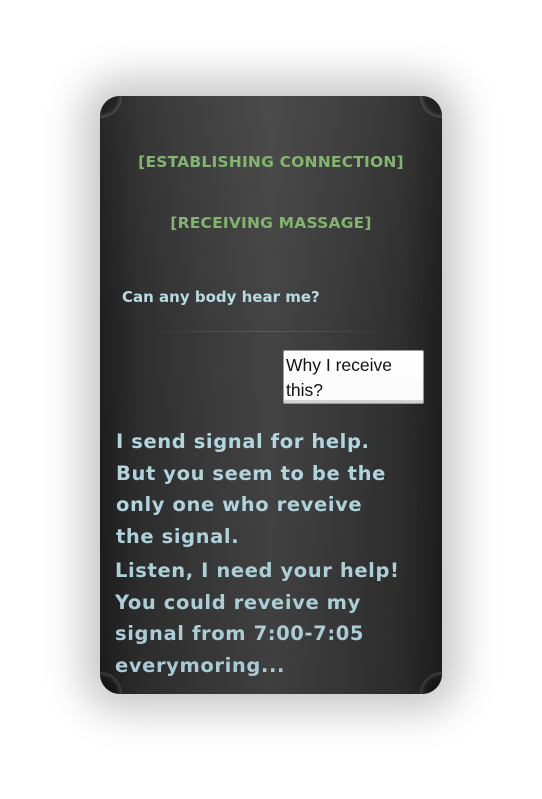  What do you see at coordinates (270, 331) in the screenshot?
I see `divider` at bounding box center [270, 331].